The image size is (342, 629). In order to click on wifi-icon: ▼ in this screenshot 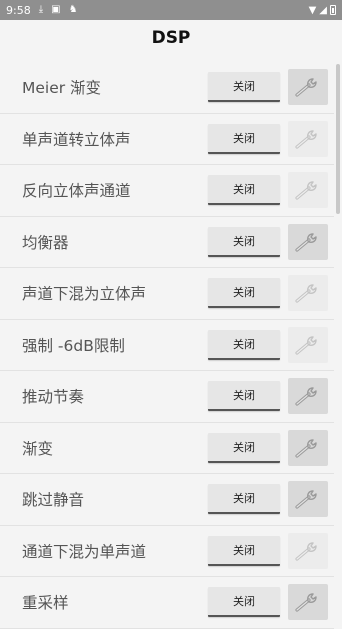, I will do `click(312, 10)`.